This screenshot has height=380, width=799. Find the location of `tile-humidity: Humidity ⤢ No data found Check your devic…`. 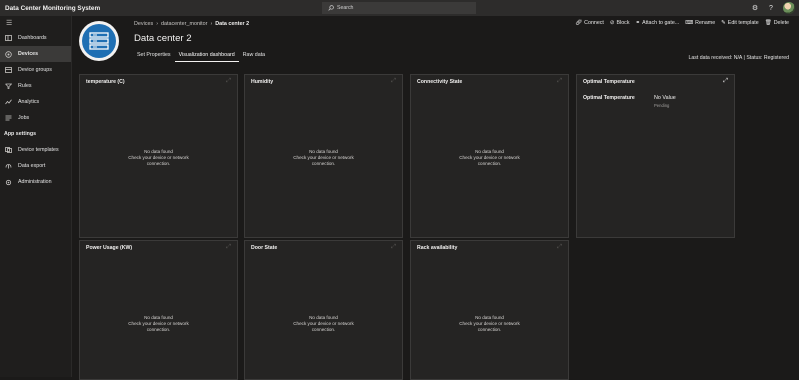

tile-humidity: Humidity ⤢ No data found Check your devic… is located at coordinates (323, 156).